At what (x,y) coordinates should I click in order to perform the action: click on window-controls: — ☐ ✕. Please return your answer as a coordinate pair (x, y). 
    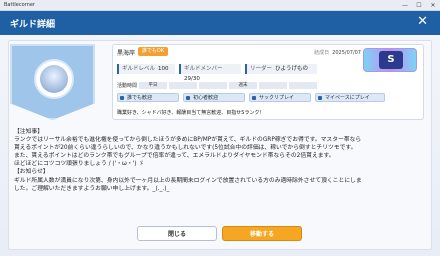
    Looking at the image, I should click on (419, 5).